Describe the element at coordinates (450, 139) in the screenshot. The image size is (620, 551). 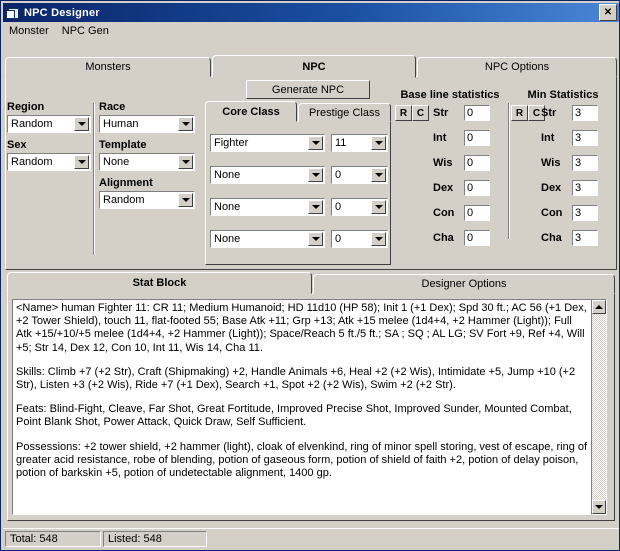
I see `base-stat-row-int: Int 0` at that location.